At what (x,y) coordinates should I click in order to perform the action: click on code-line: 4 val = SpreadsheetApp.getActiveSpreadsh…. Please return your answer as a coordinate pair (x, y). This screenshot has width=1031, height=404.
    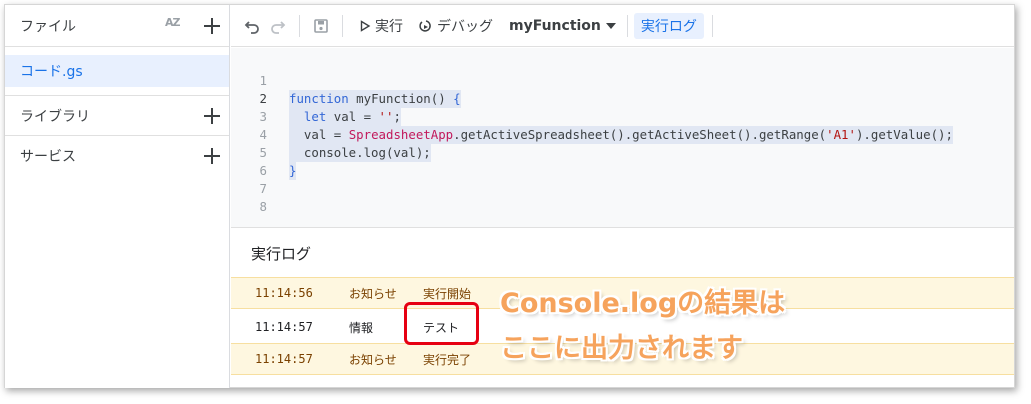
    Looking at the image, I should click on (592, 135).